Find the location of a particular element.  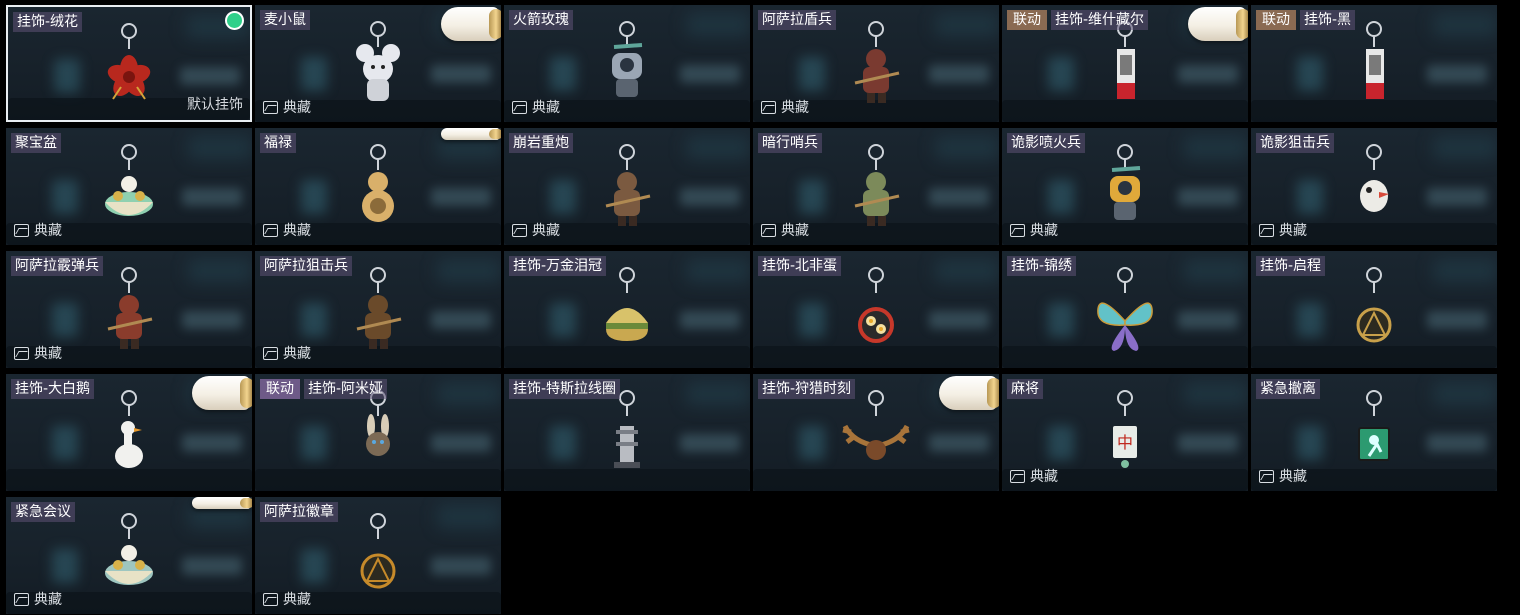

charm-card: 联动 挂饰-黑 is located at coordinates (1374, 63).